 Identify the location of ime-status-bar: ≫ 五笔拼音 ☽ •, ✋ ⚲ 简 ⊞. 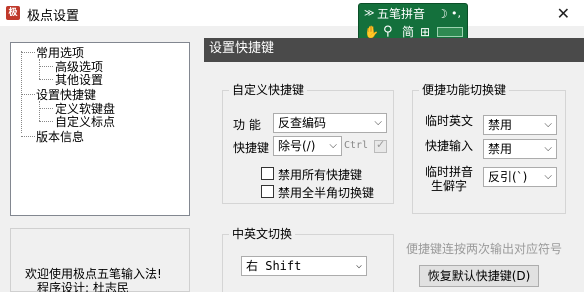
(413, 22).